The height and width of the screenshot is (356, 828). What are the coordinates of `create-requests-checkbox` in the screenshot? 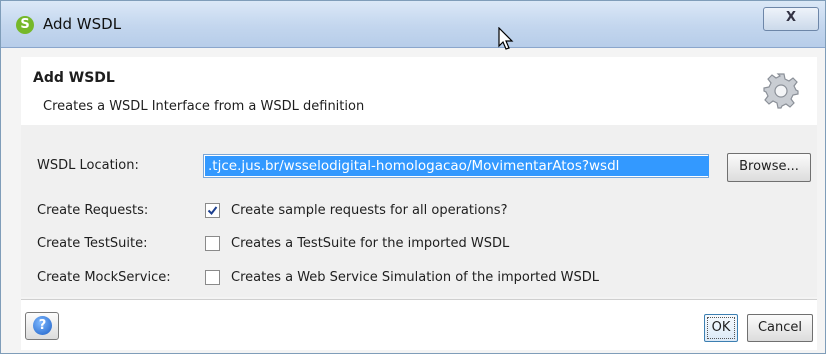 It's located at (212, 210).